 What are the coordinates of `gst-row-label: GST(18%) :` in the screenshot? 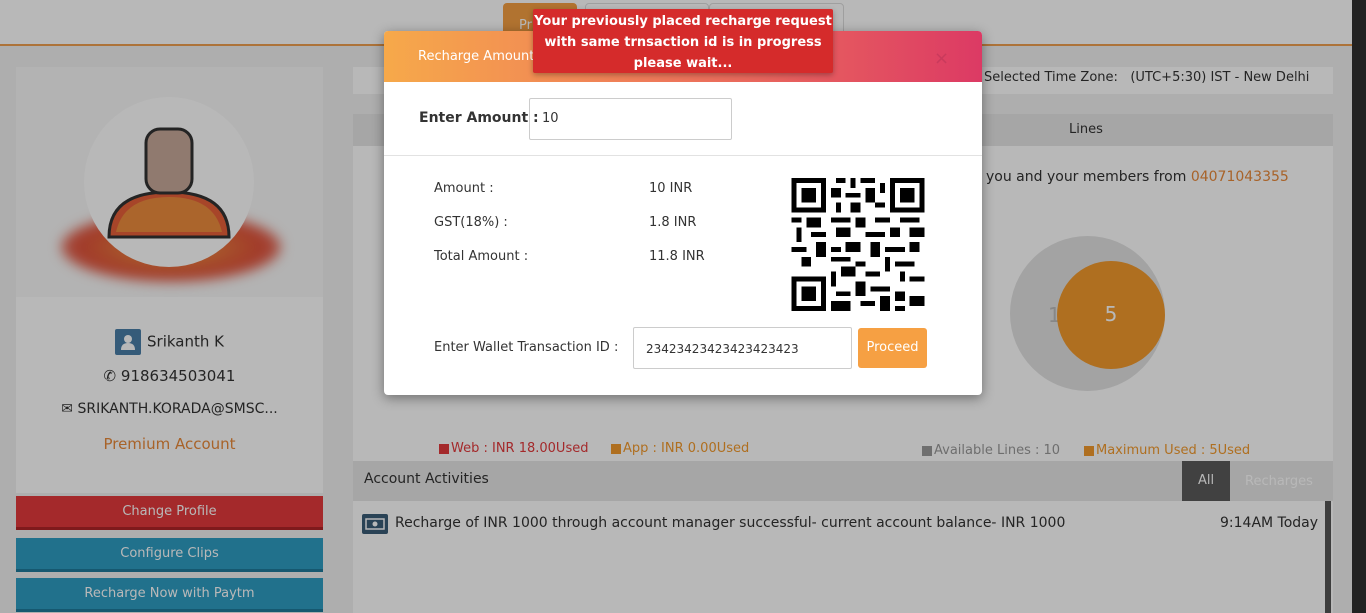 It's located at (471, 222).